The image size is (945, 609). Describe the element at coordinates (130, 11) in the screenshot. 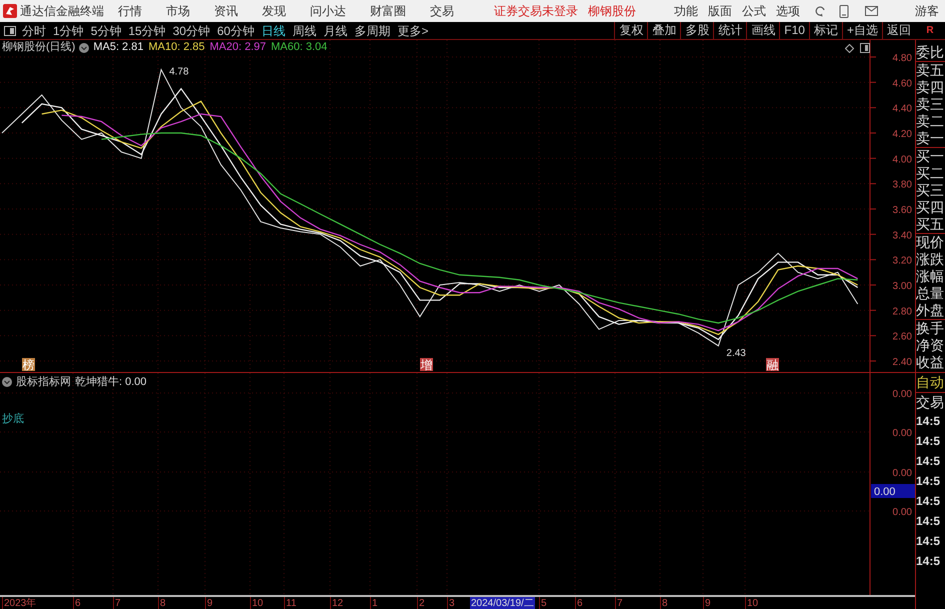

I see `menu-item: 行情` at that location.